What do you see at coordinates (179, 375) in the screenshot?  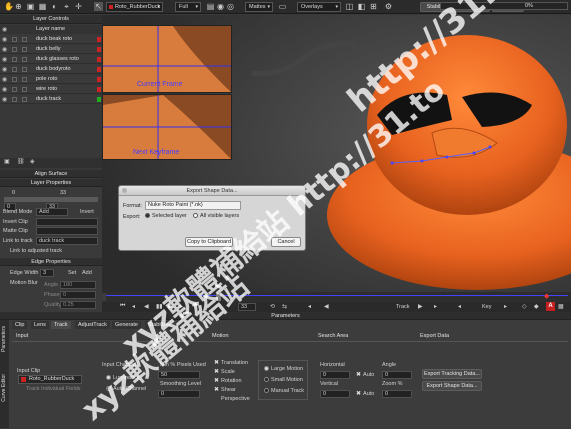 I see `min-pixels-field: 50` at bounding box center [179, 375].